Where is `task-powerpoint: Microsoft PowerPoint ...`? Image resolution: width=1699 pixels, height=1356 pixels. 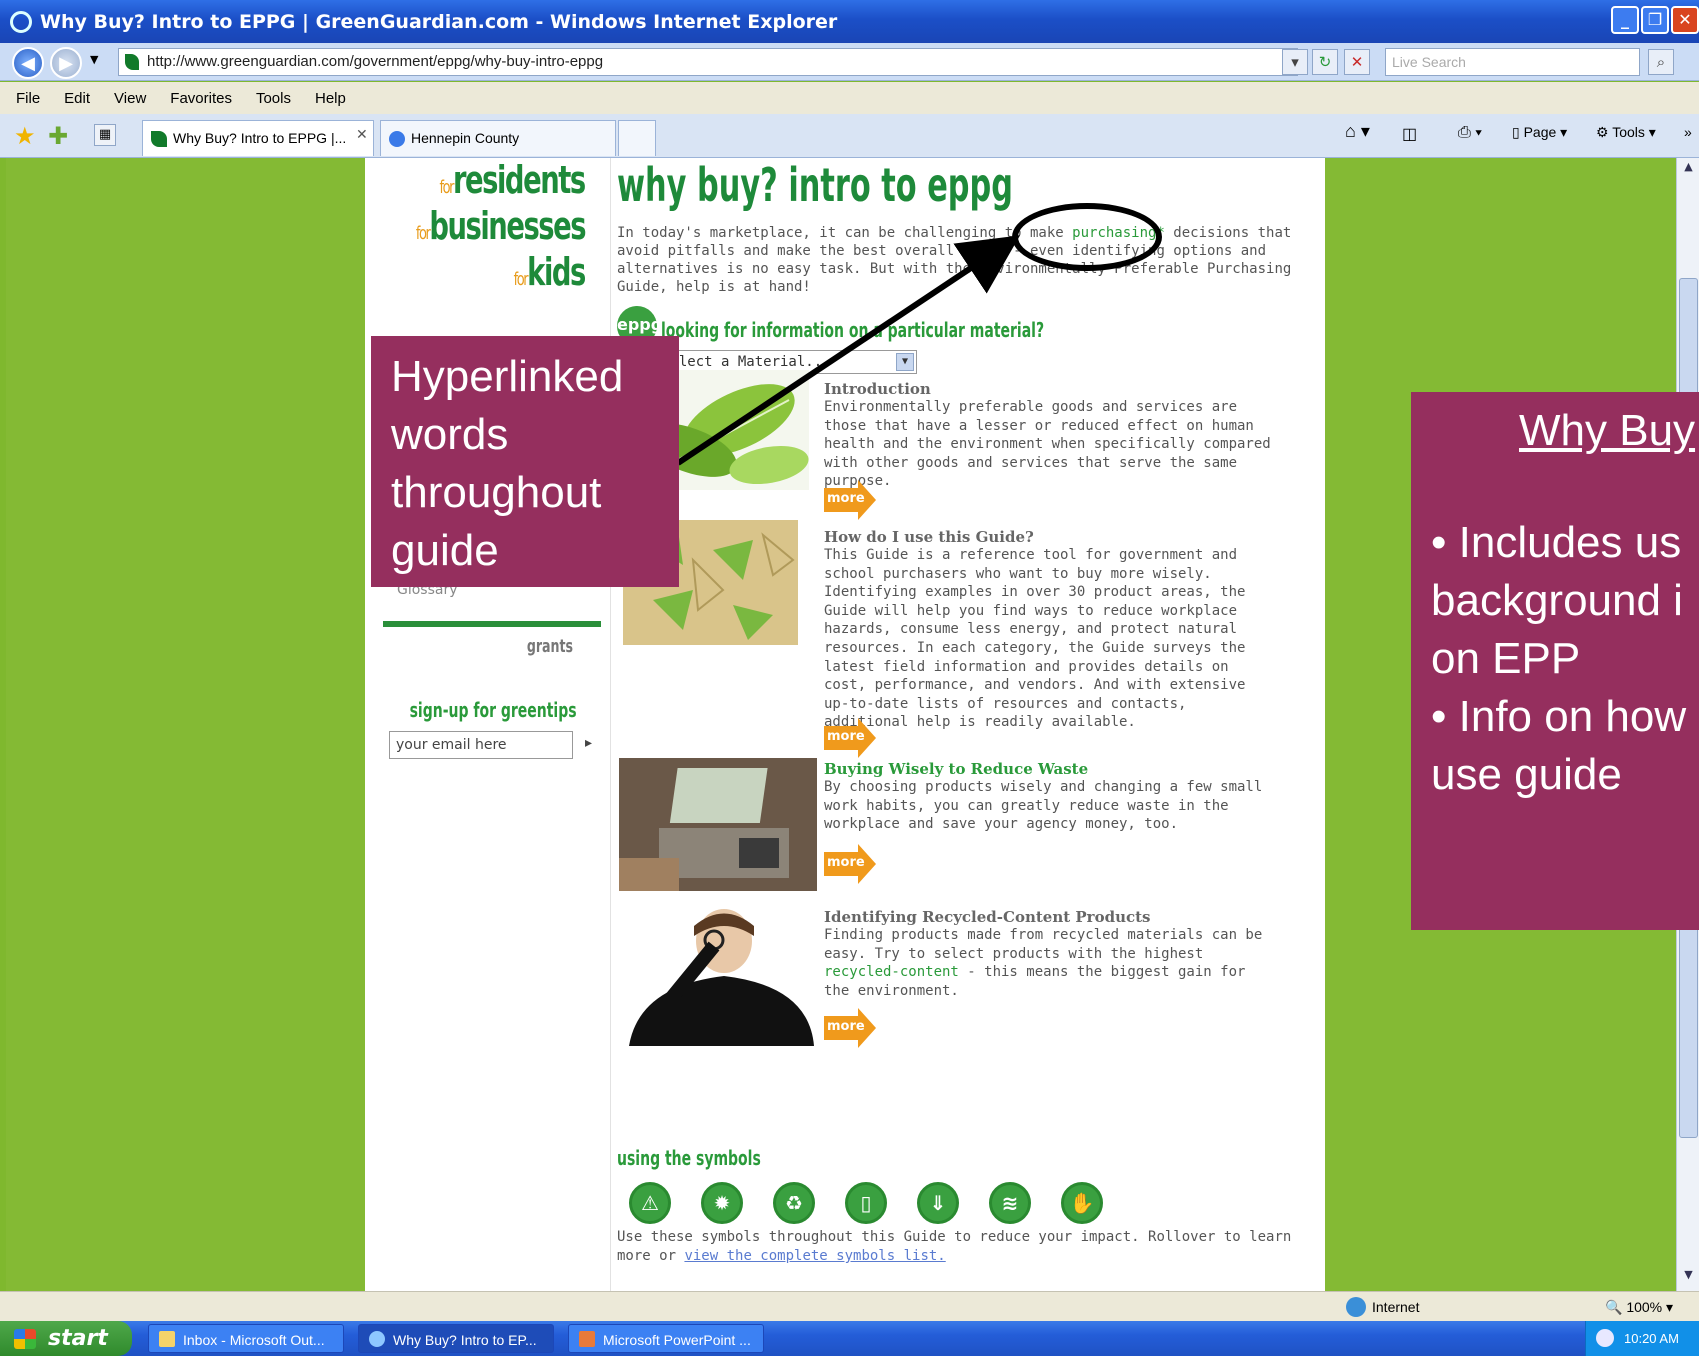 task-powerpoint: Microsoft PowerPoint ... is located at coordinates (666, 1338).